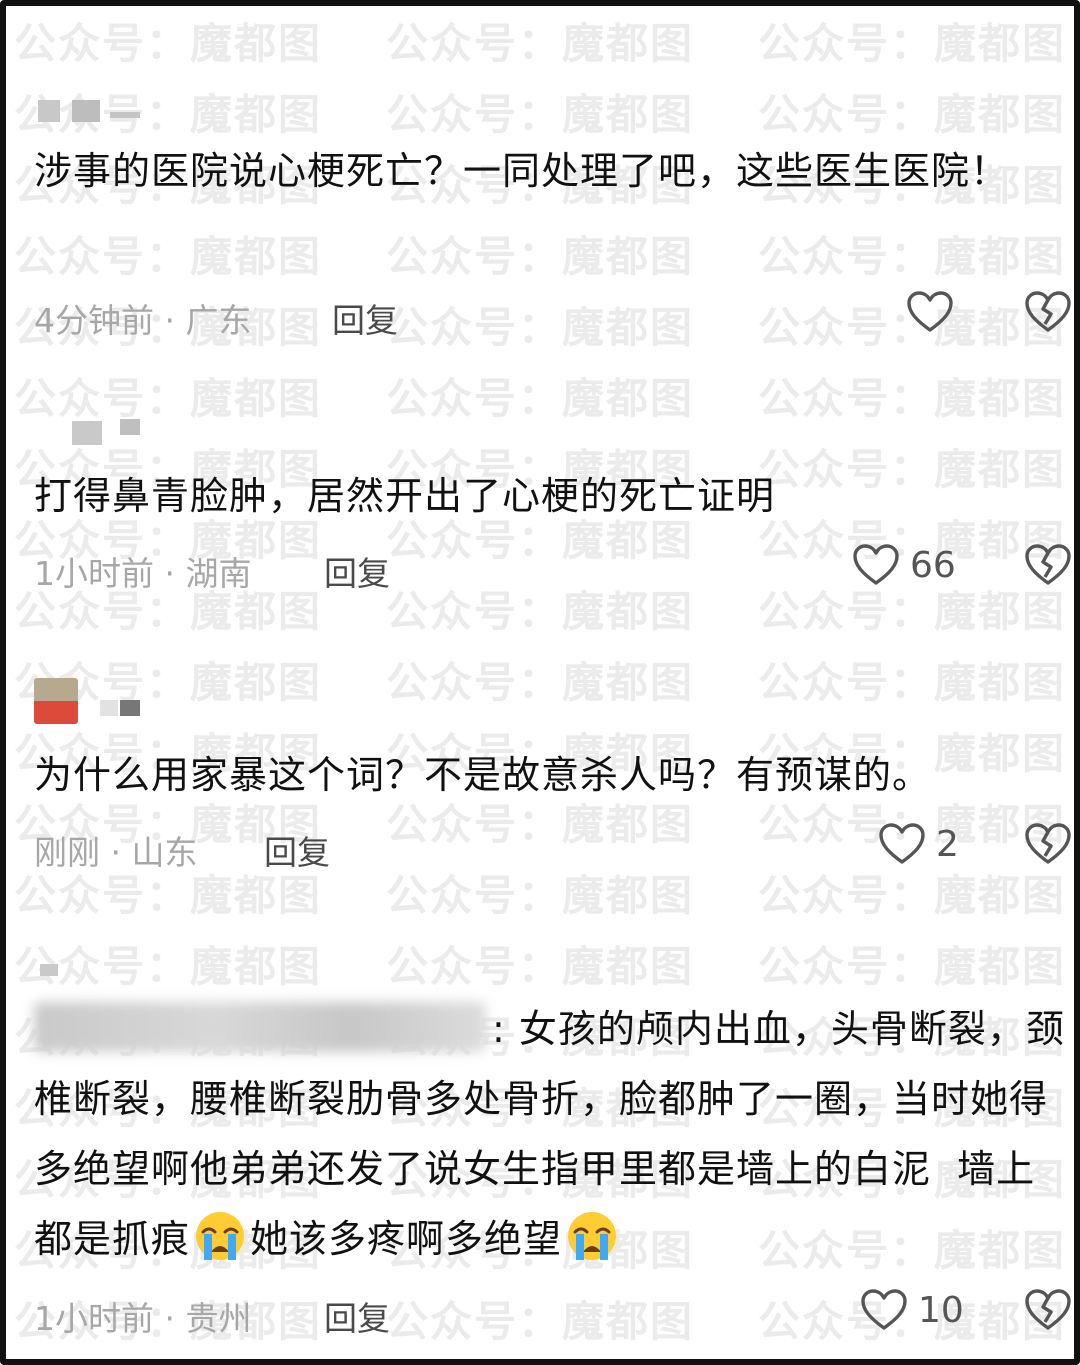 The height and width of the screenshot is (1365, 1080). I want to click on like-count: 66, so click(933, 565).